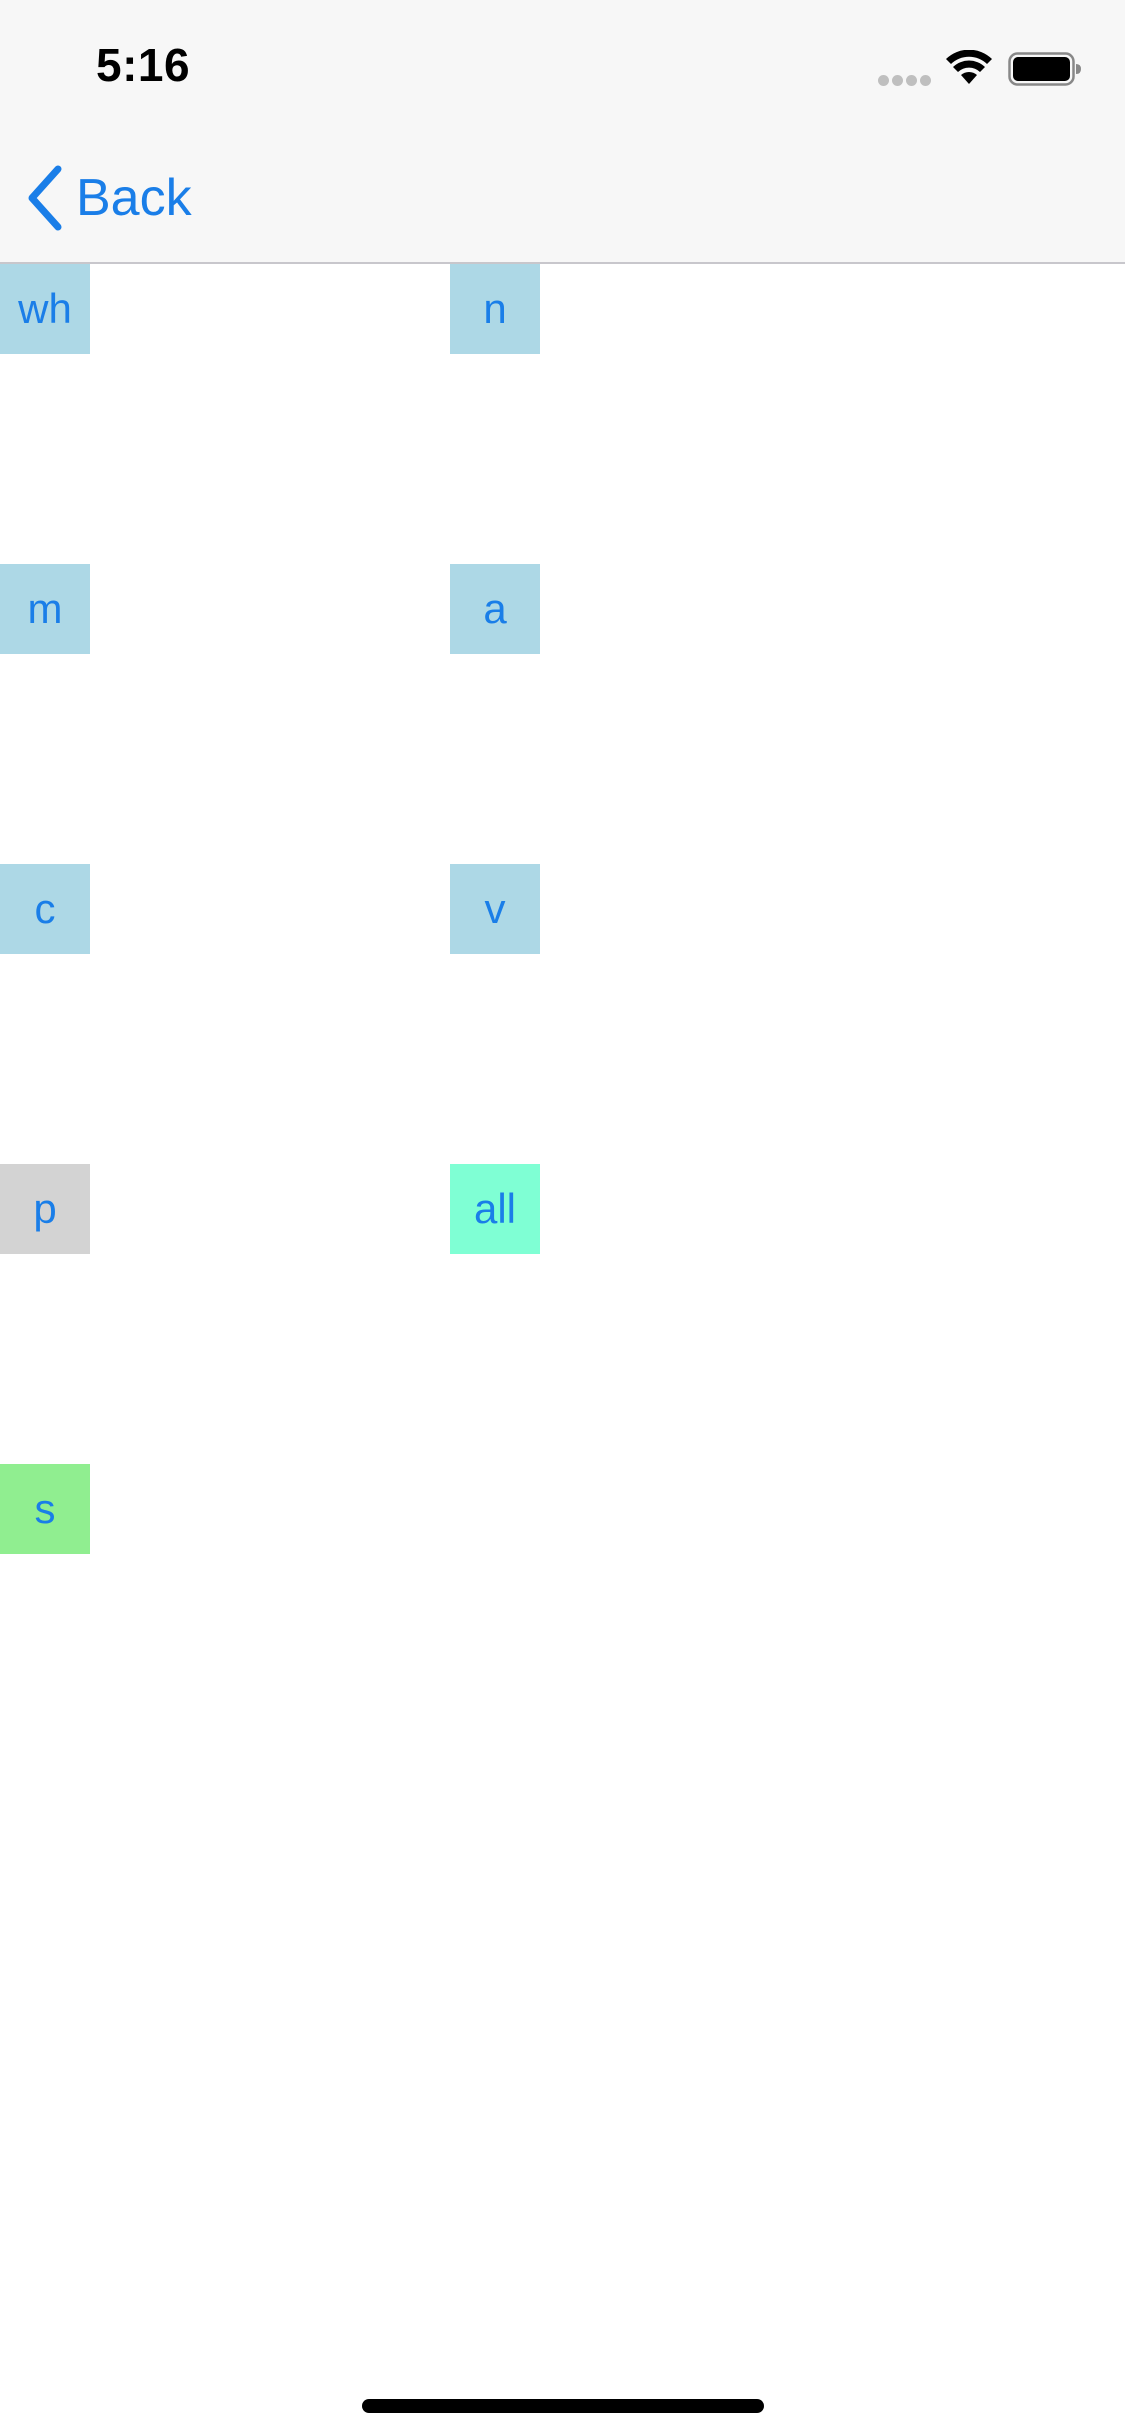 Image resolution: width=1125 pixels, height=2436 pixels. Describe the element at coordinates (1044, 69) in the screenshot. I see `battery-icon` at that location.